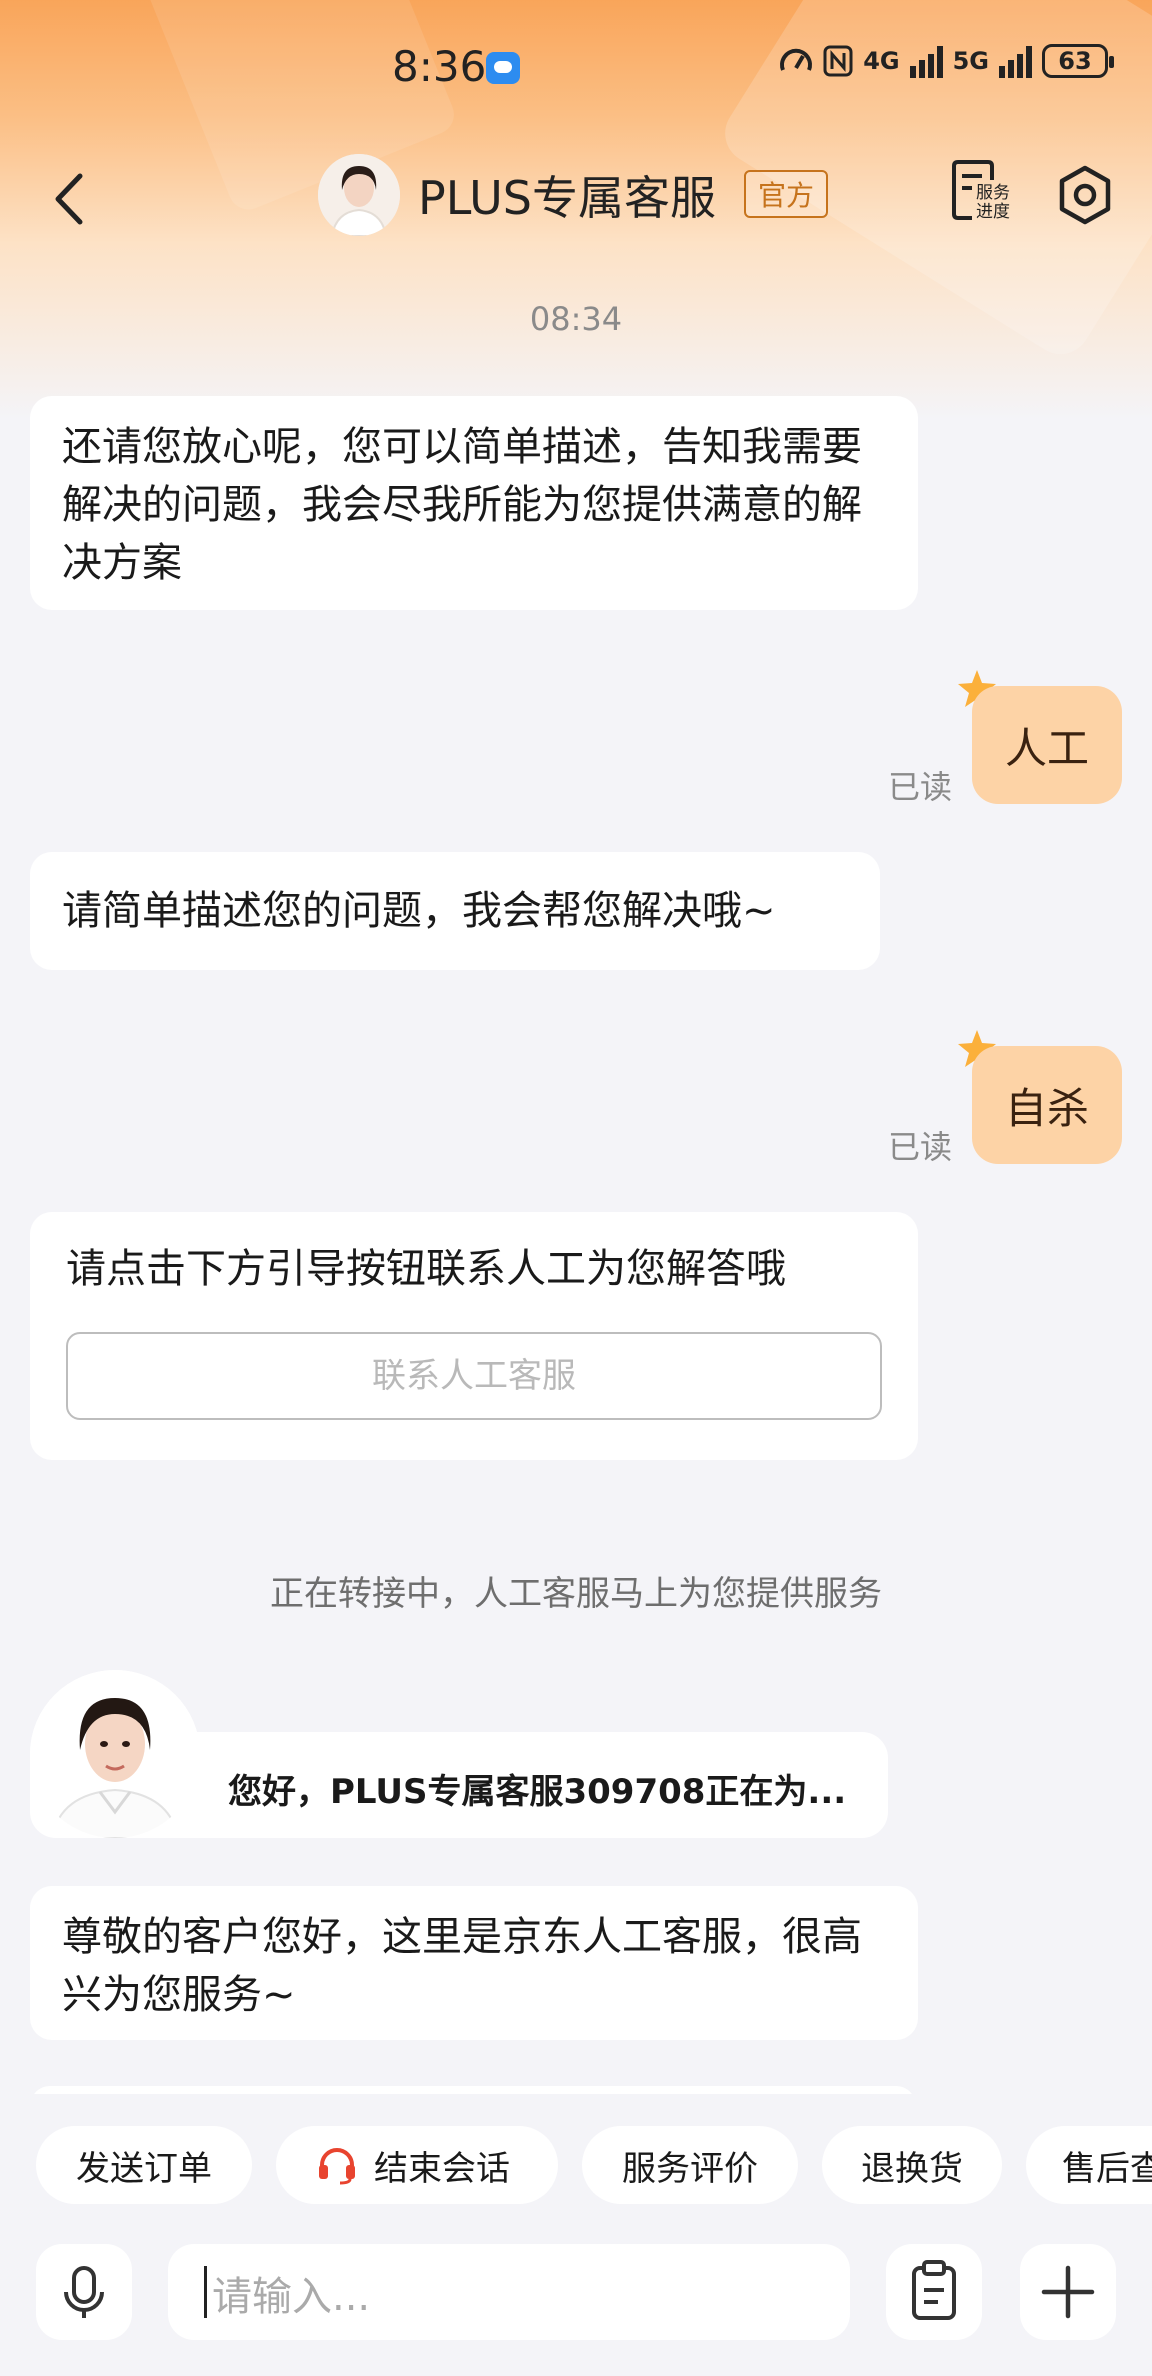 This screenshot has width=1152, height=2376. What do you see at coordinates (419, 911) in the screenshot?
I see `message-text: 请简单描述您的问题，我会帮您解决哦~` at bounding box center [419, 911].